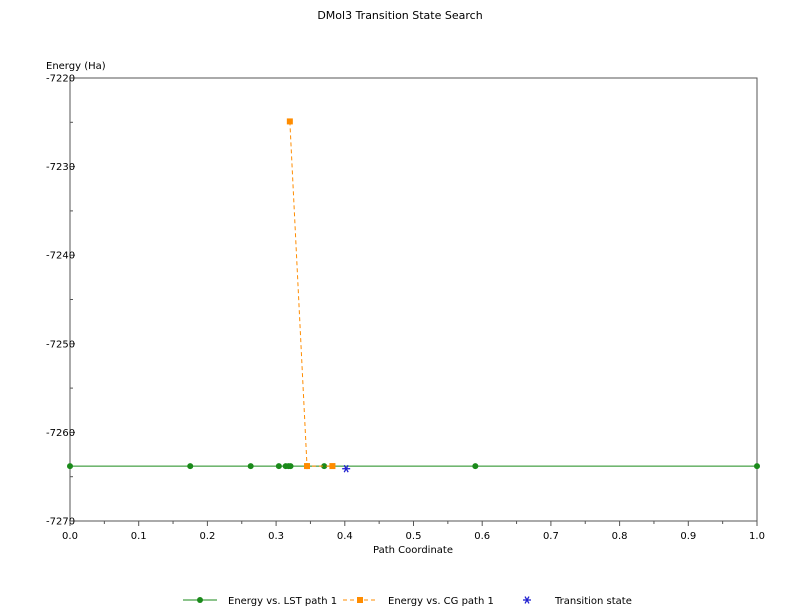  I want to click on y-axis-label: Energy (Ha), so click(76, 66).